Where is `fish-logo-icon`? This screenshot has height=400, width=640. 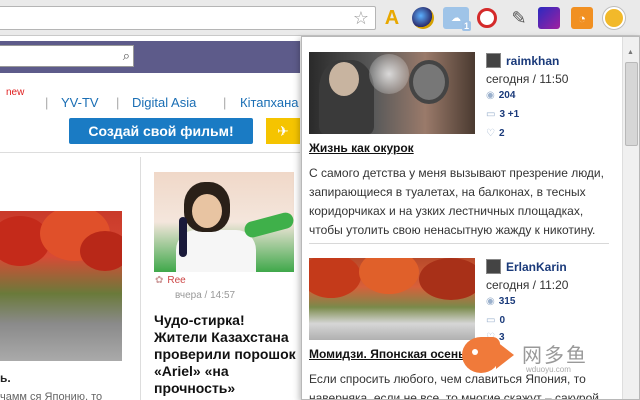 fish-logo-icon is located at coordinates (481, 355).